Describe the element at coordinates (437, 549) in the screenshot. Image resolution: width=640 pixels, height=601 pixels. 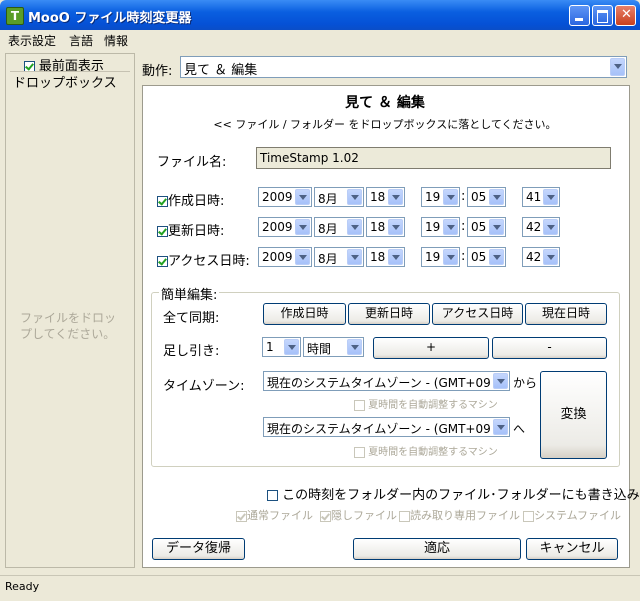
I see `apply-button: 適応` at that location.